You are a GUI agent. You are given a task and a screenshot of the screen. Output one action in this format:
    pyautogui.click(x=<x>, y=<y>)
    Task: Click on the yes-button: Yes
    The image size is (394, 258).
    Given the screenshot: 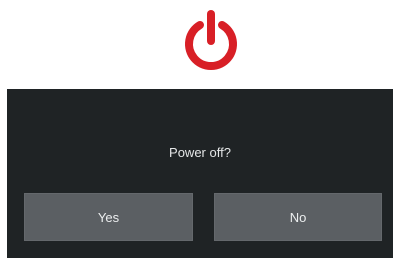 What is the action you would take?
    pyautogui.click(x=108, y=217)
    